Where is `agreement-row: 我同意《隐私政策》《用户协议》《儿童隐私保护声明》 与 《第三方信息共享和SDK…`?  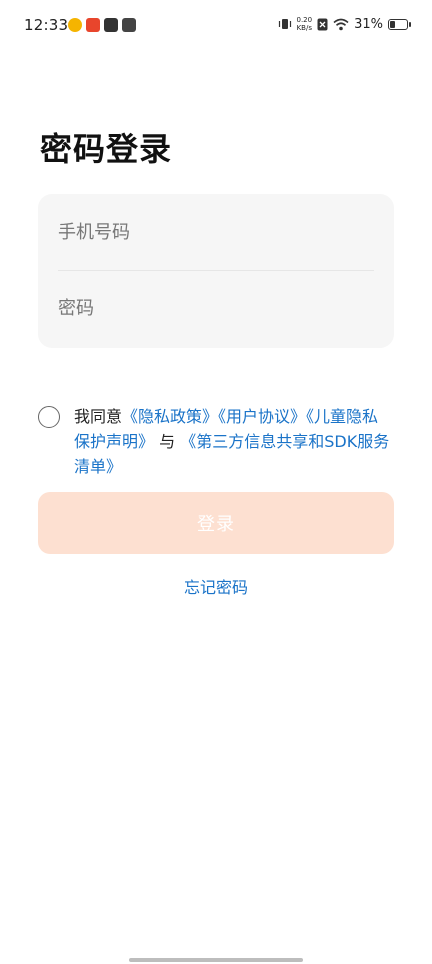 agreement-row: 我同意《隐私政策》《用户协议》《儿童隐私保护声明》 与 《第三方信息共享和SDK… is located at coordinates (216, 441).